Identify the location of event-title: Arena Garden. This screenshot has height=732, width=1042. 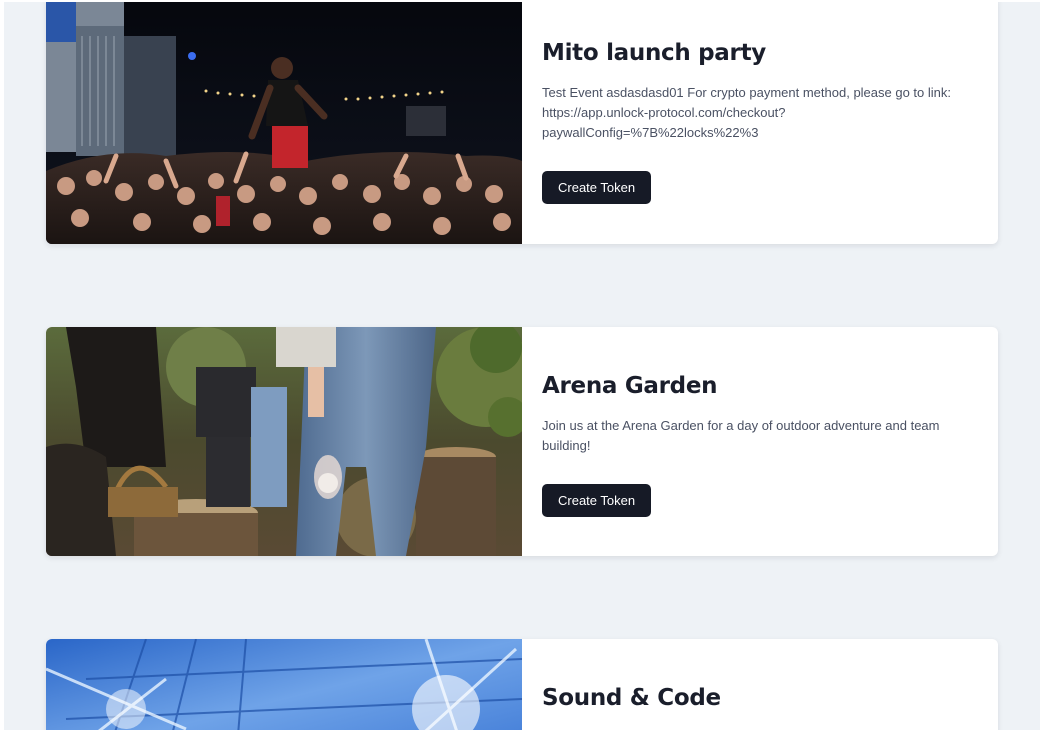
(630, 386).